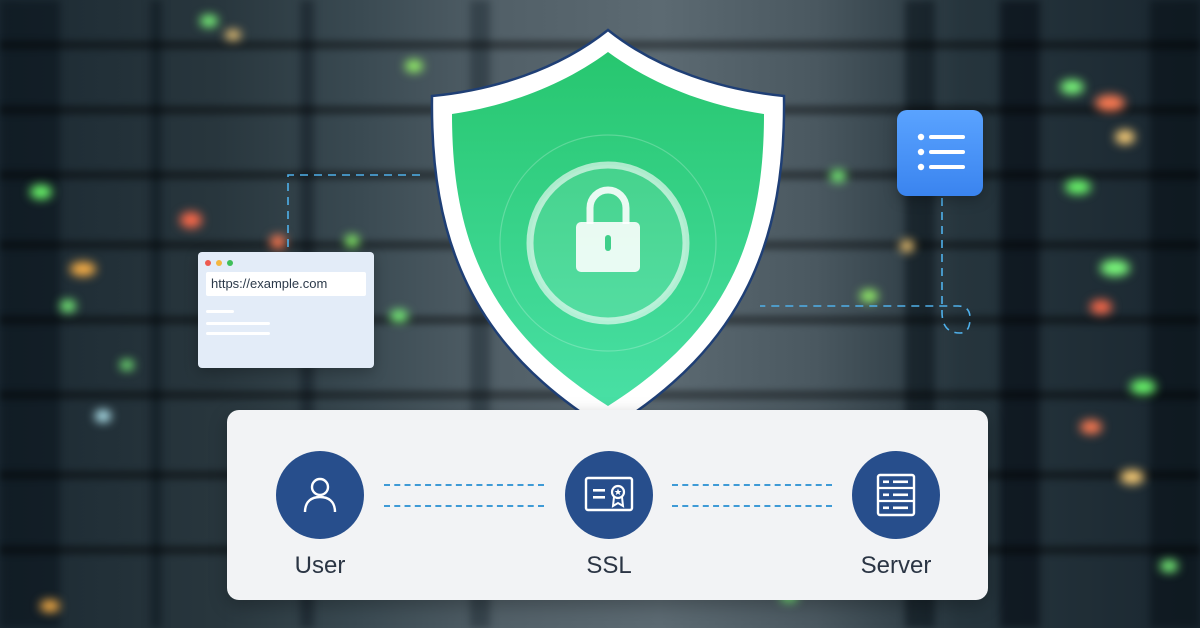 Image resolution: width=1200 pixels, height=628 pixels. I want to click on ssl-node, so click(609, 495).